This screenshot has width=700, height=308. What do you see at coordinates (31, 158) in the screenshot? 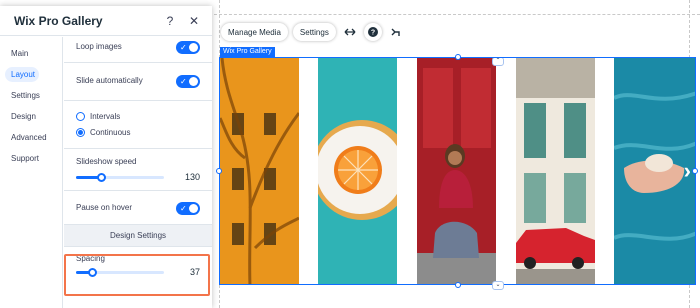
I see `nav-item-support: Support` at bounding box center [31, 158].